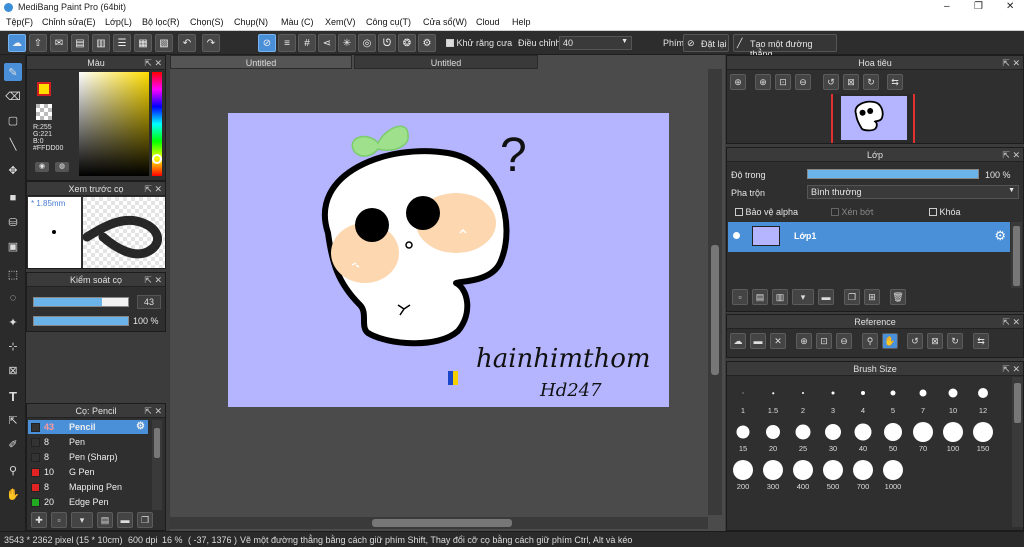 This screenshot has width=1024, height=547. I want to click on layer-menu-icon: ▾, so click(803, 297).